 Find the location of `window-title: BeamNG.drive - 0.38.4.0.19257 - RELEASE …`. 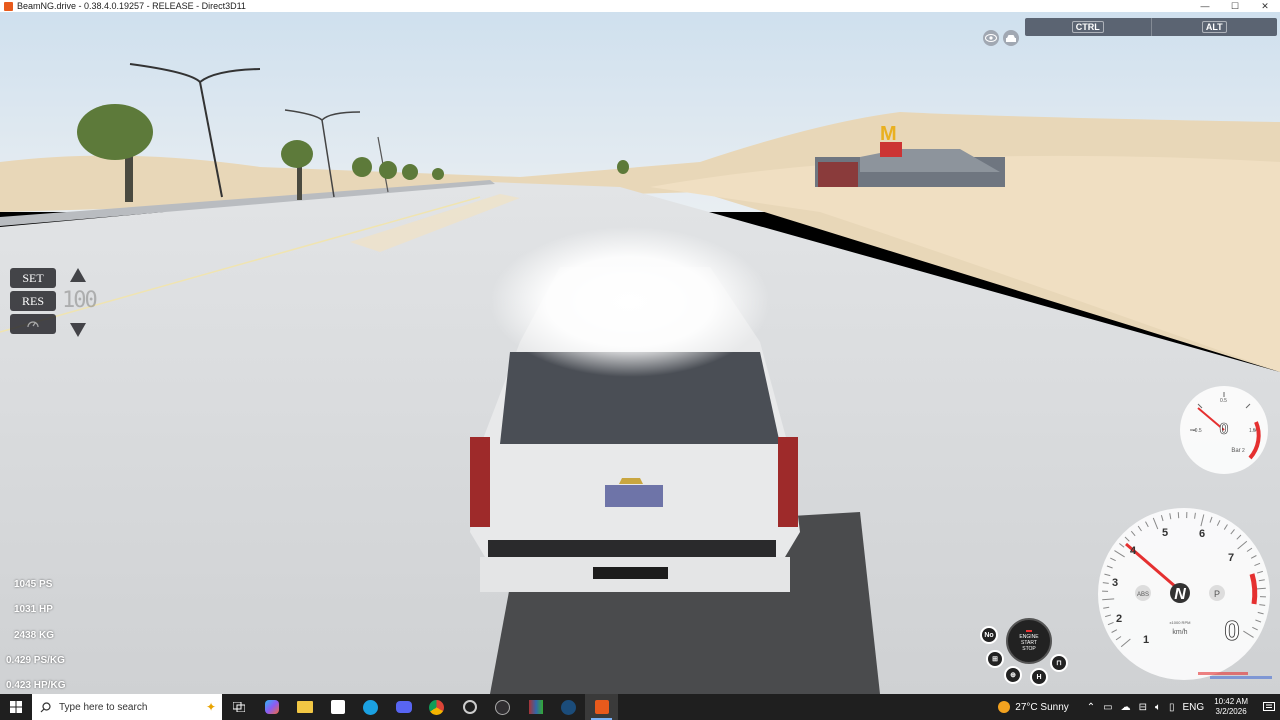

window-title: BeamNG.drive - 0.38.4.0.19257 - RELEASE … is located at coordinates (131, 6).